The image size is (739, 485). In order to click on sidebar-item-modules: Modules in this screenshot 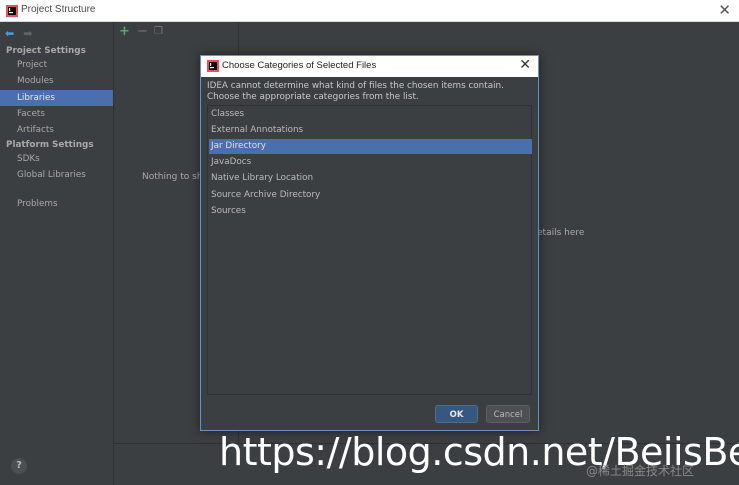, I will do `click(56, 81)`.